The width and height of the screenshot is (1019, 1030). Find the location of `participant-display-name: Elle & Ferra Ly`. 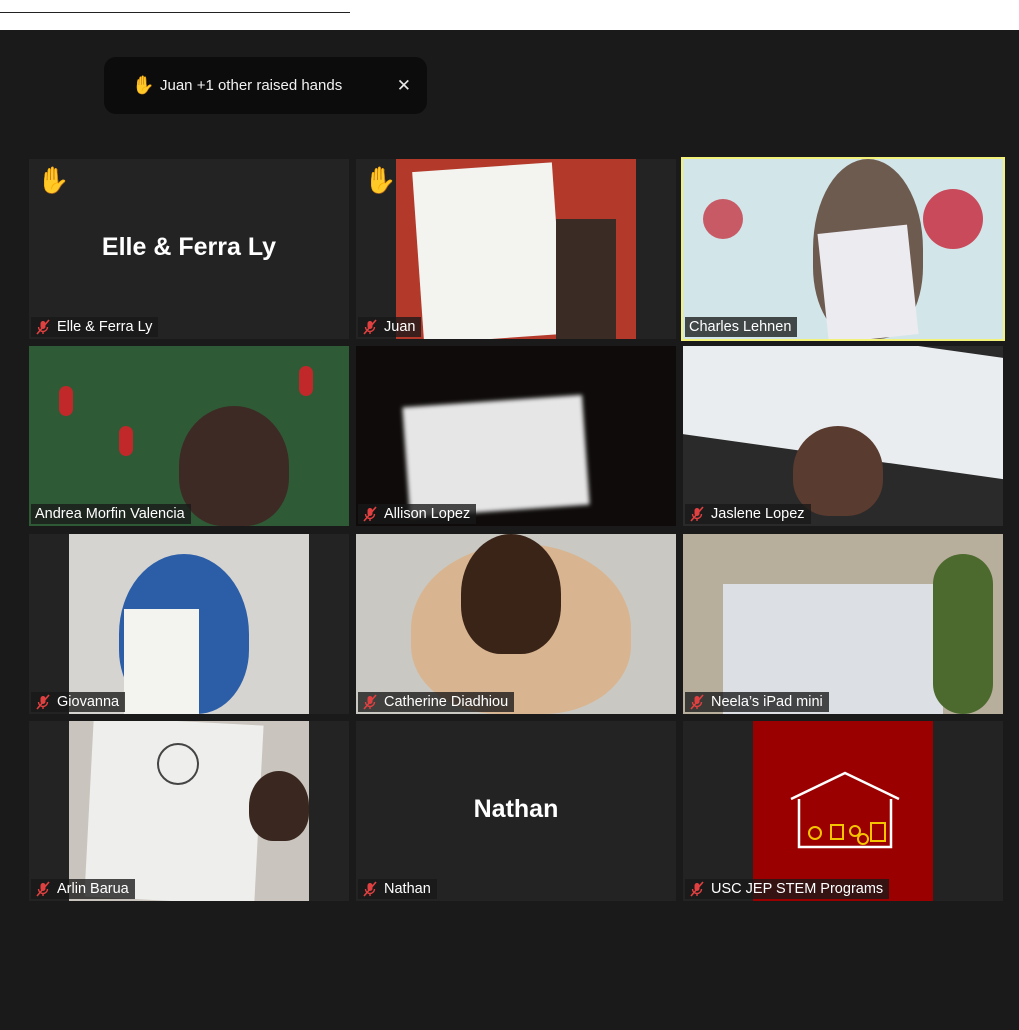

participant-display-name: Elle & Ferra Ly is located at coordinates (189, 247).